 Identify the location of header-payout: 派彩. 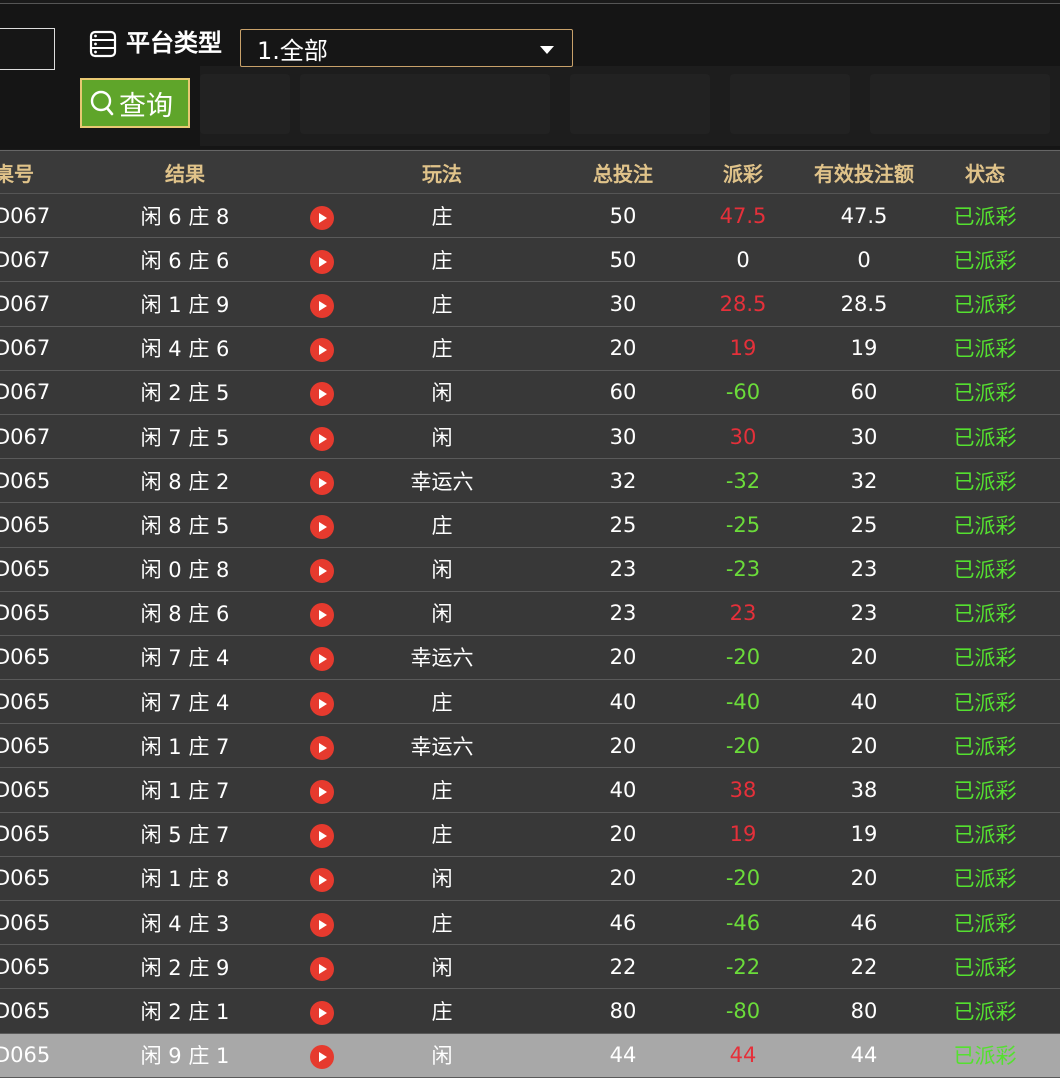
(743, 173).